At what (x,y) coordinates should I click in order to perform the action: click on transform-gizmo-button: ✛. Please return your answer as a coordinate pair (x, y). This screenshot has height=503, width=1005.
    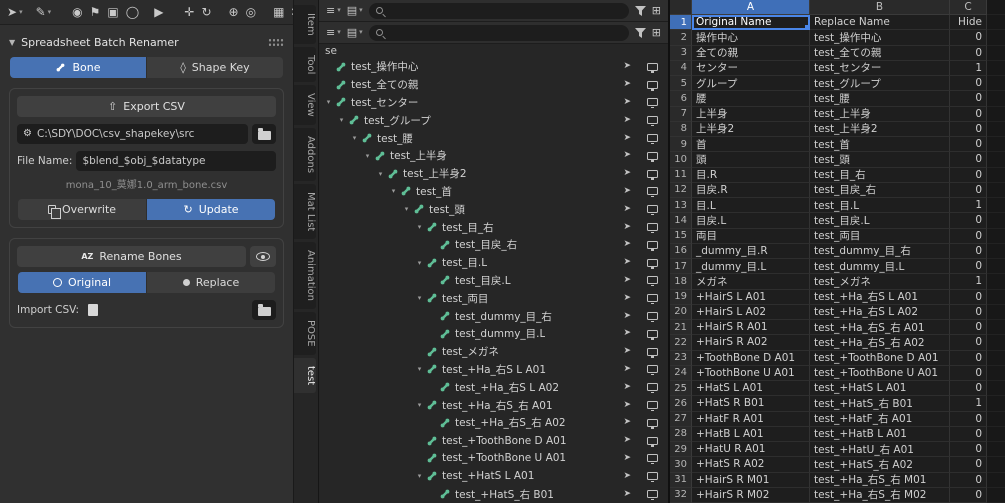
    Looking at the image, I should click on (189, 12).